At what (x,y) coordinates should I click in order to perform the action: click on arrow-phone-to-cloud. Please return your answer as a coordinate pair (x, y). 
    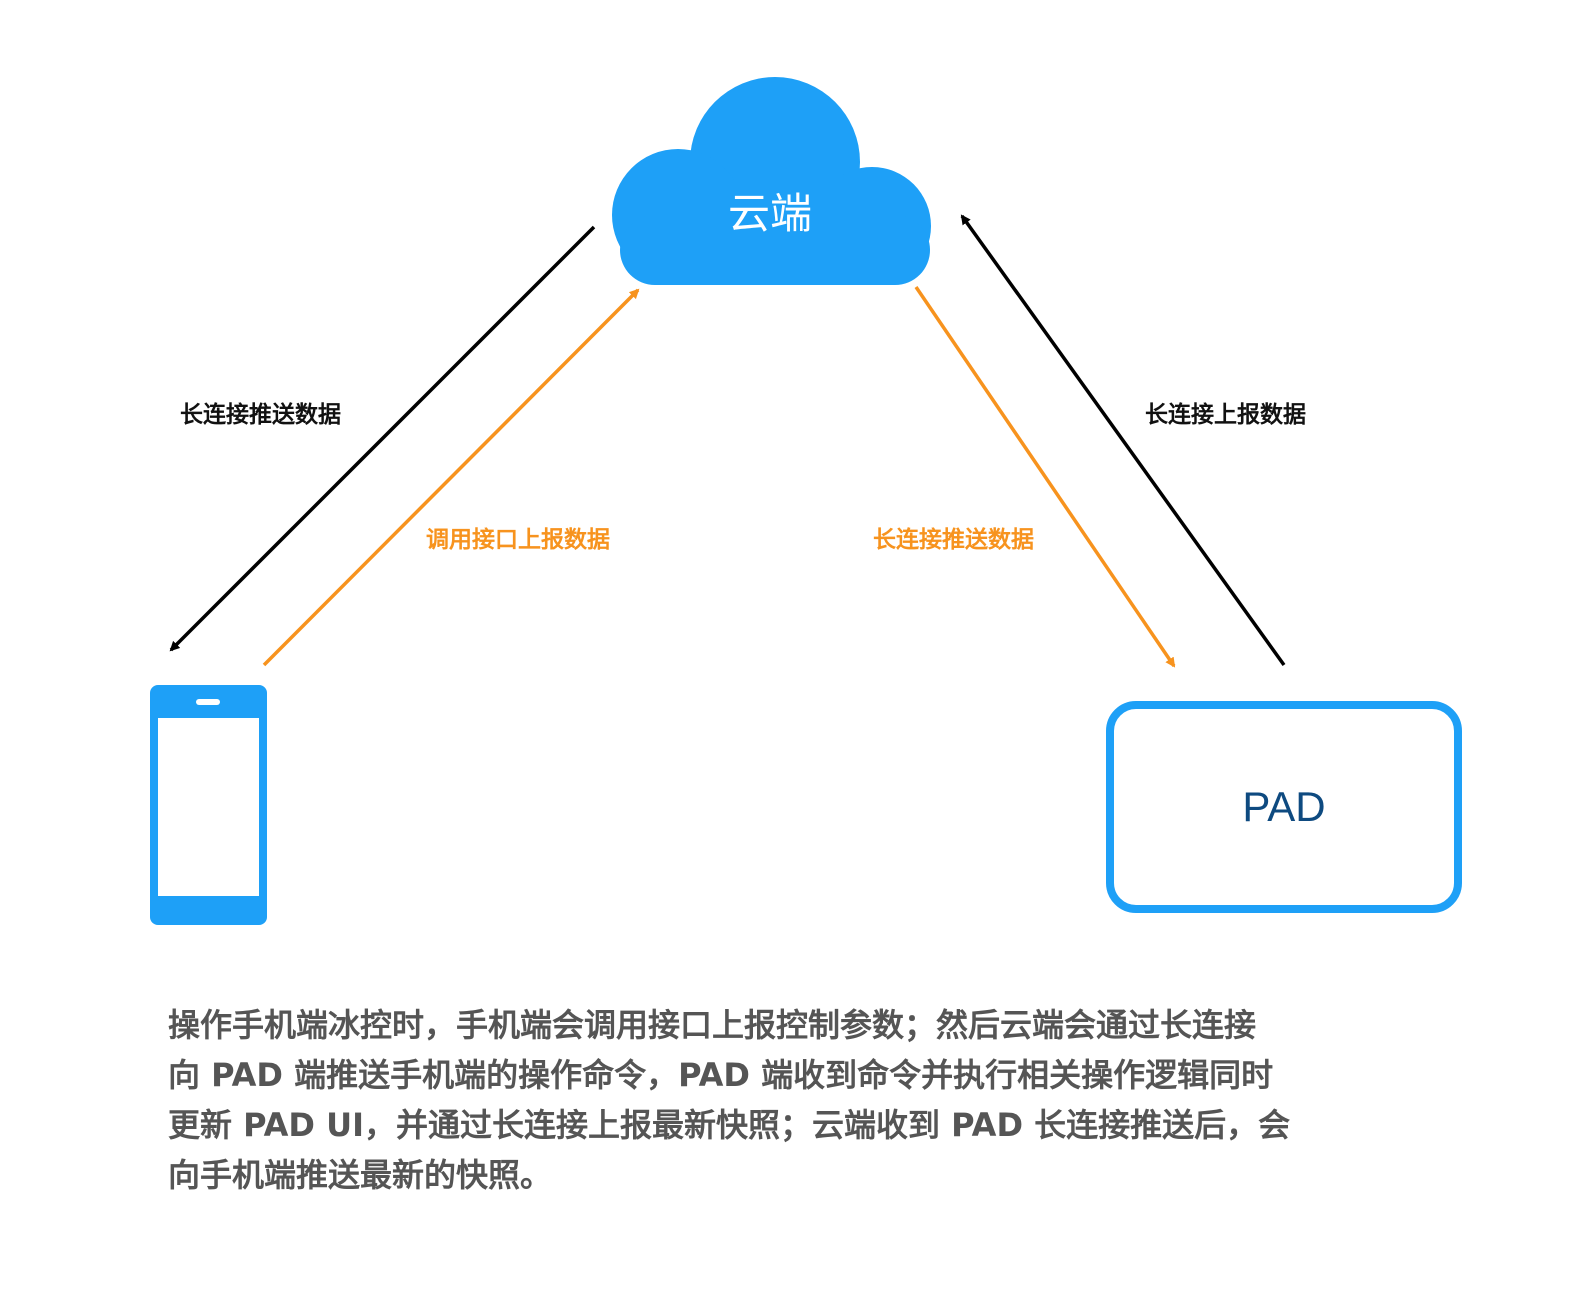
    Looking at the image, I should click on (451, 477).